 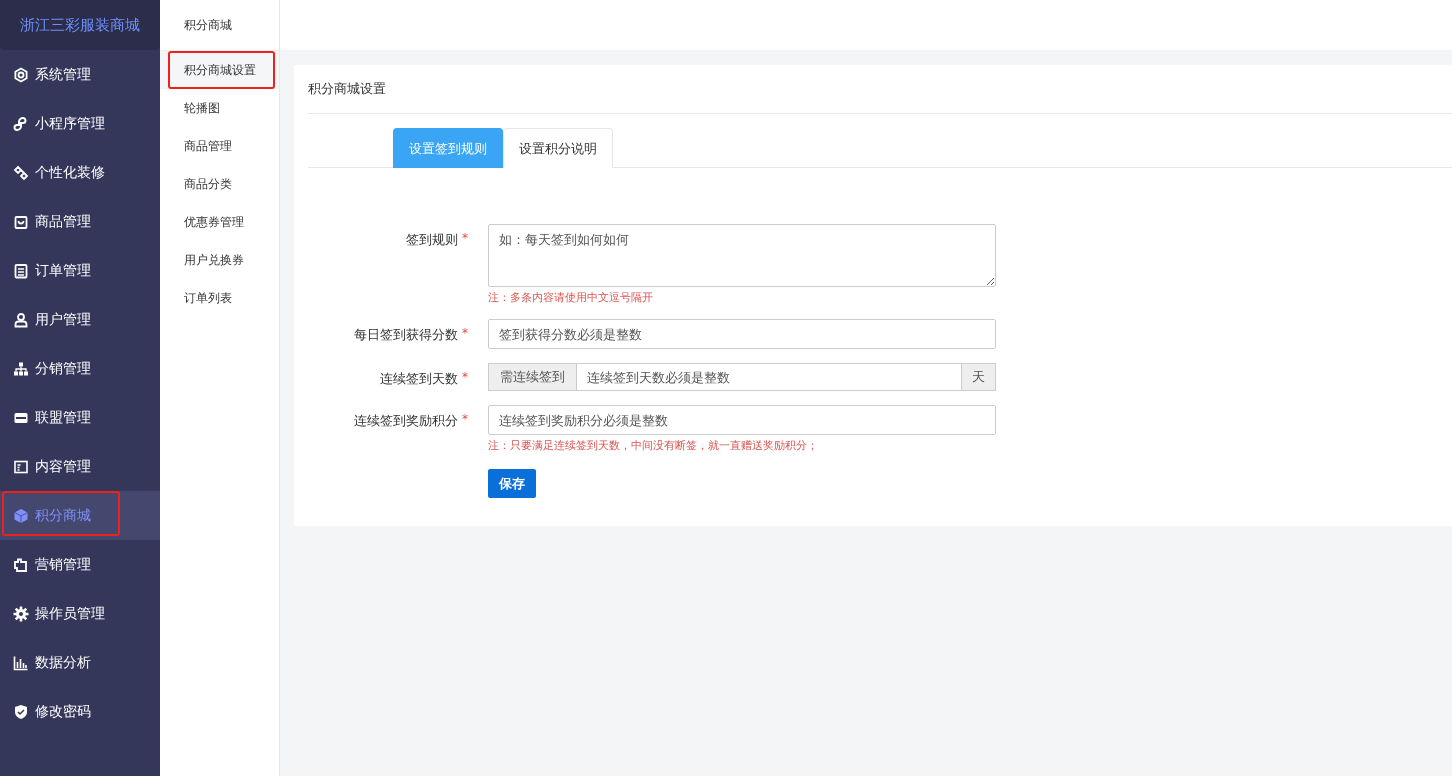 I want to click on sidebar-item: 营销管理, so click(x=80, y=564).